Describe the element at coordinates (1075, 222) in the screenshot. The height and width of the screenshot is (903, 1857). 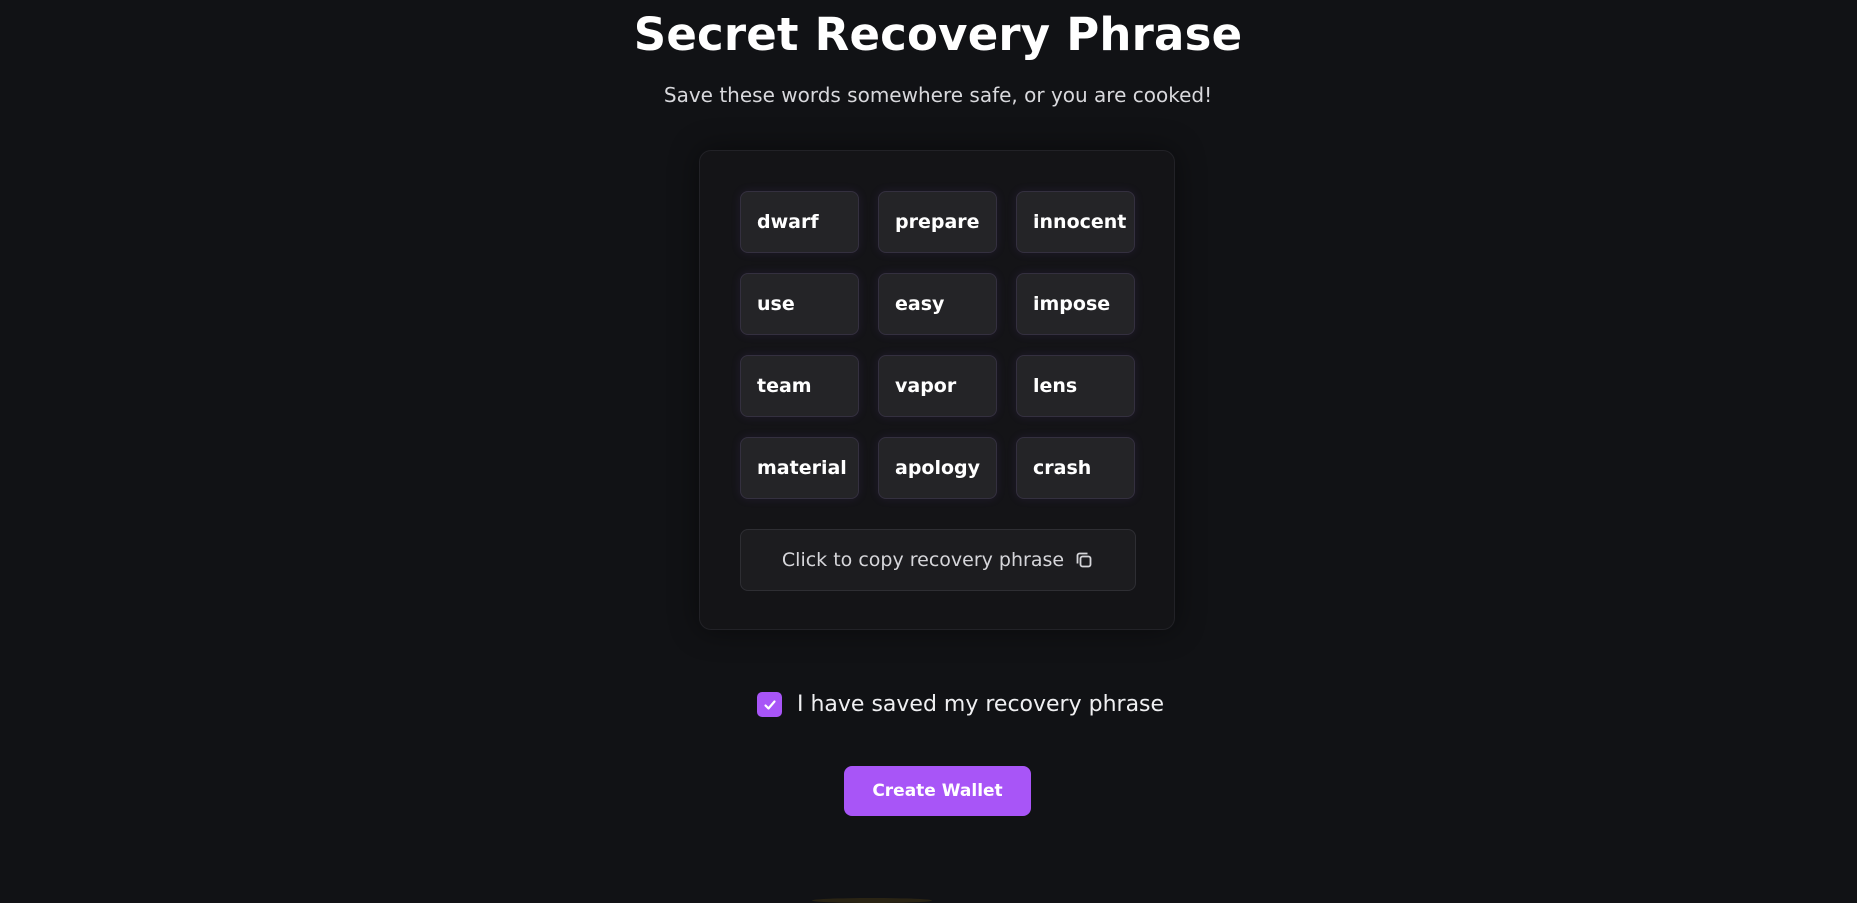
I see `phrase-word-3: innocent` at that location.